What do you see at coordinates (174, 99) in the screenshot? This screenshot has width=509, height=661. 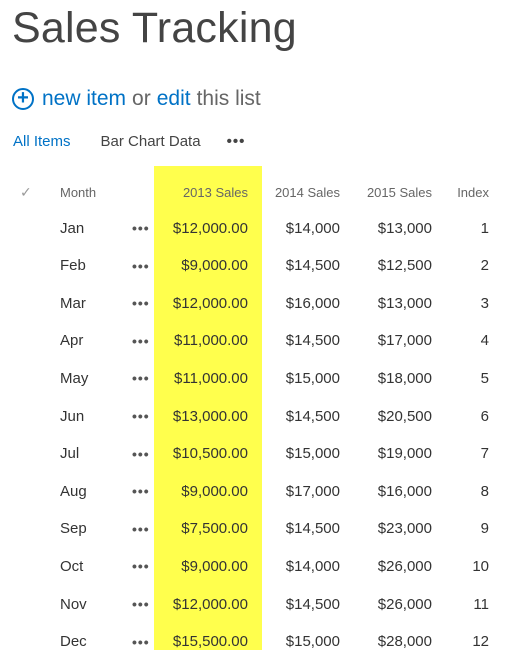 I see `edit-link: edit` at bounding box center [174, 99].